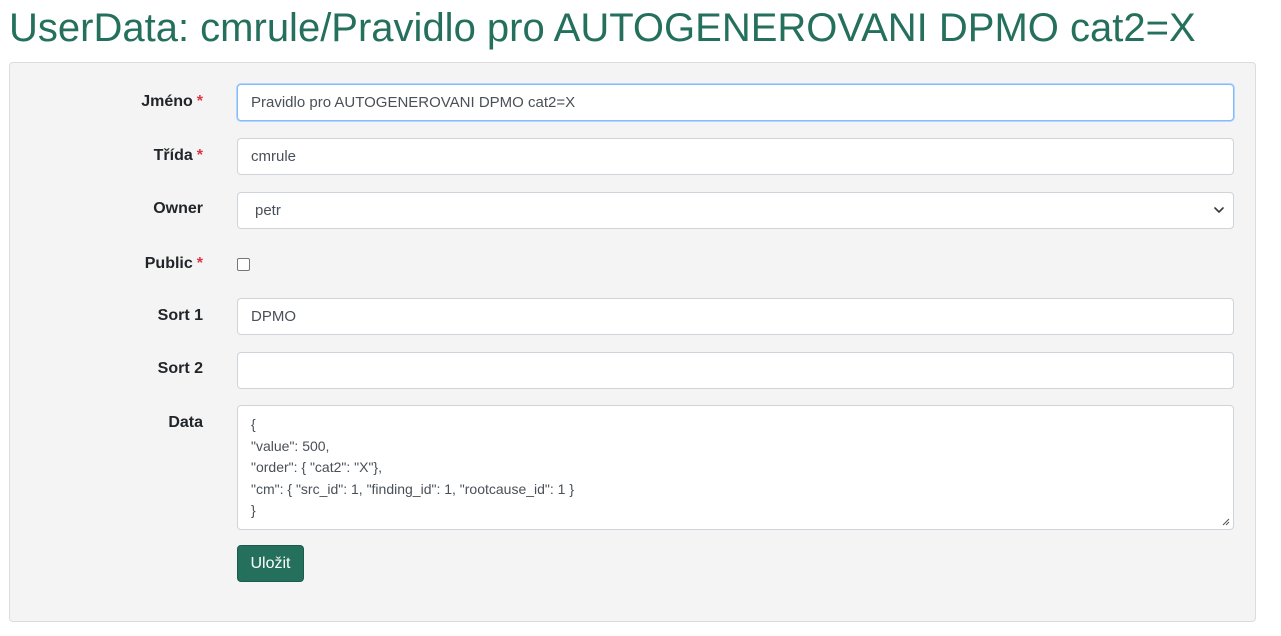 The image size is (1281, 636). I want to click on owner-label: Owner, so click(178, 208).